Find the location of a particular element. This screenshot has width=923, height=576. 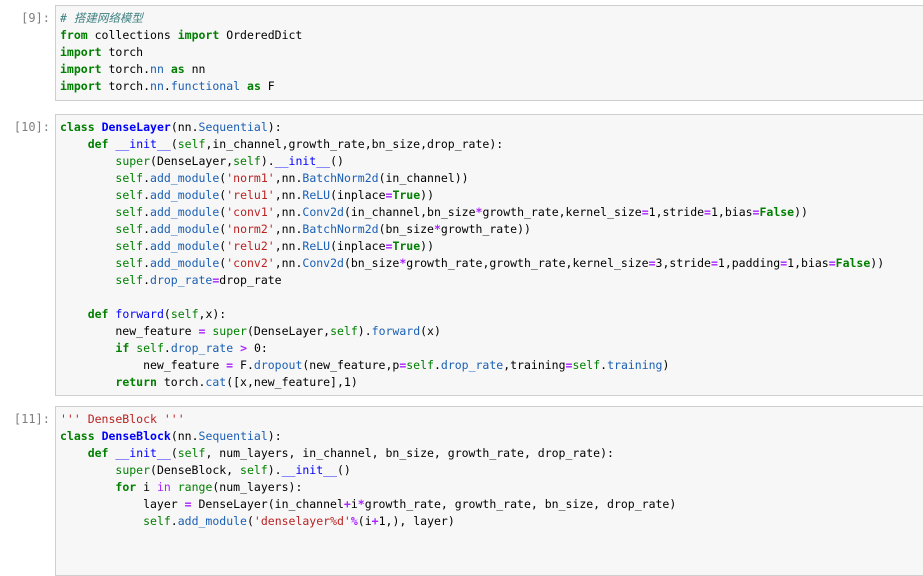

code-token: )) is located at coordinates (877, 263).